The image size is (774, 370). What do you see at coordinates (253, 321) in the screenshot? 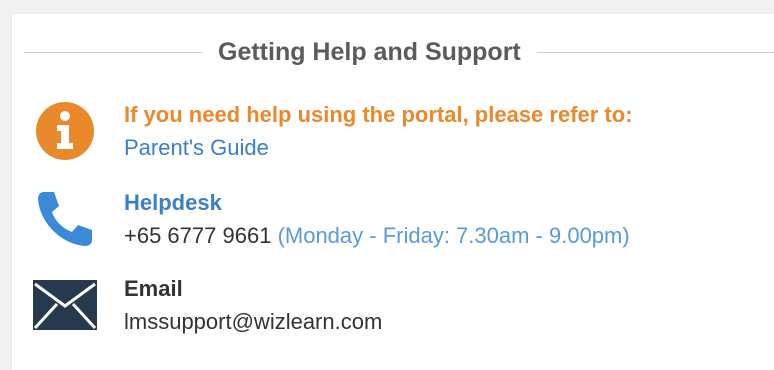
I see `email-address-link: lmssupport@wizlearn.com` at bounding box center [253, 321].